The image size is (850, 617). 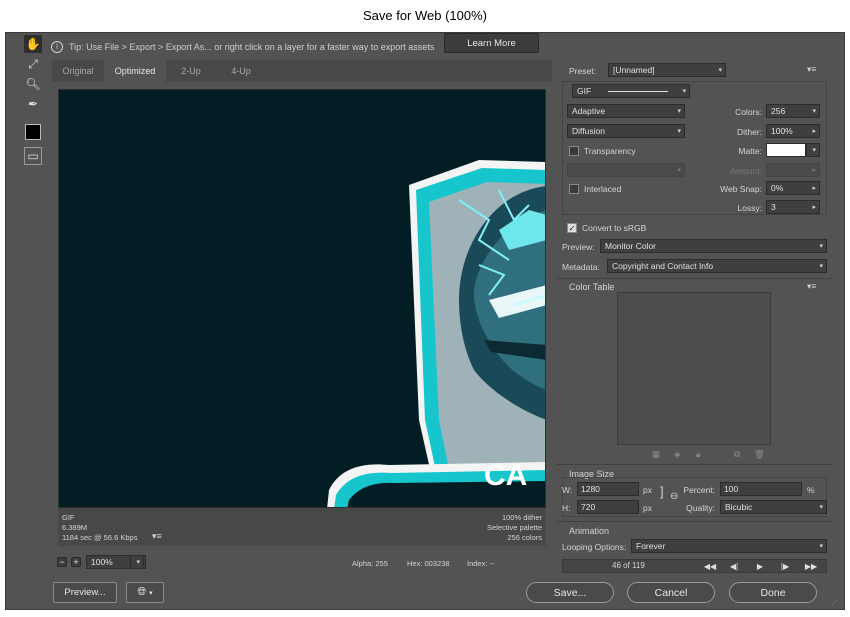 What do you see at coordinates (793, 170) in the screenshot?
I see `amount-select: ▸` at bounding box center [793, 170].